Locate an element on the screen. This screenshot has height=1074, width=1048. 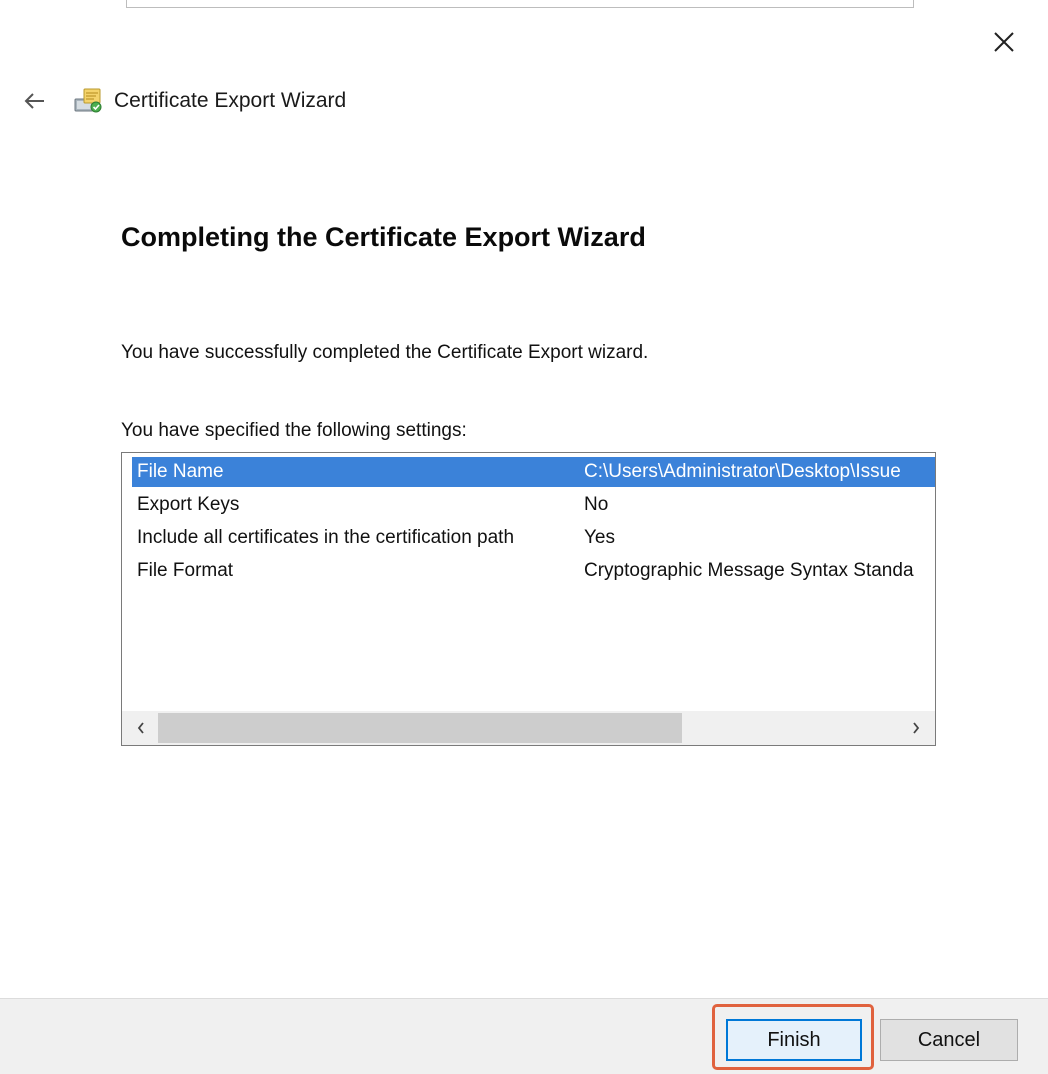
chevron-right-icon is located at coordinates (916, 728).